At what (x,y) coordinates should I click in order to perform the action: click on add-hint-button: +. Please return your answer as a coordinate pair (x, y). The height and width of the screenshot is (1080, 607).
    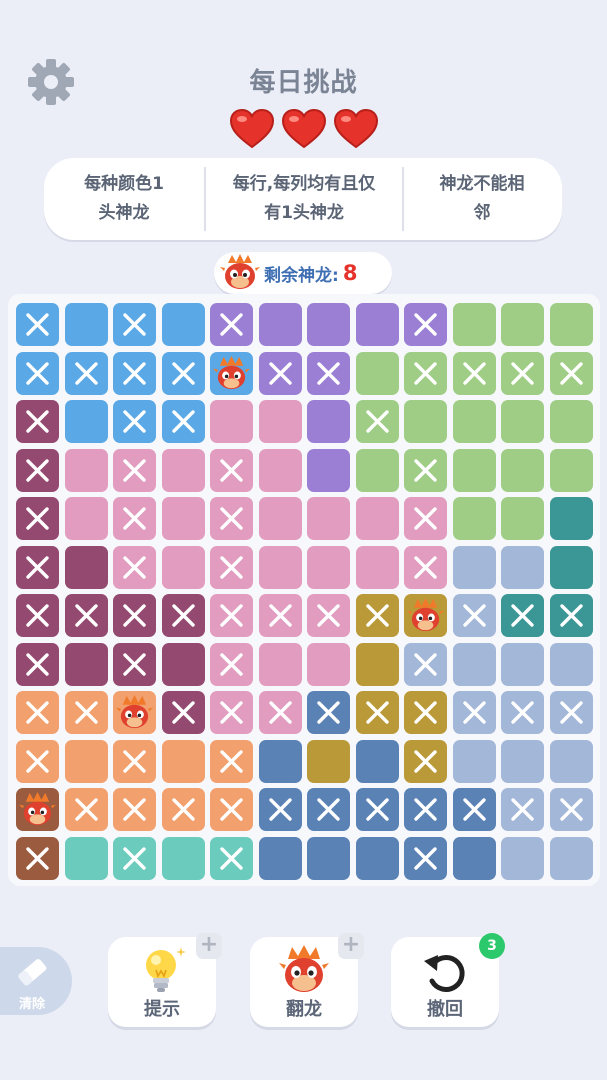
    Looking at the image, I should click on (209, 946).